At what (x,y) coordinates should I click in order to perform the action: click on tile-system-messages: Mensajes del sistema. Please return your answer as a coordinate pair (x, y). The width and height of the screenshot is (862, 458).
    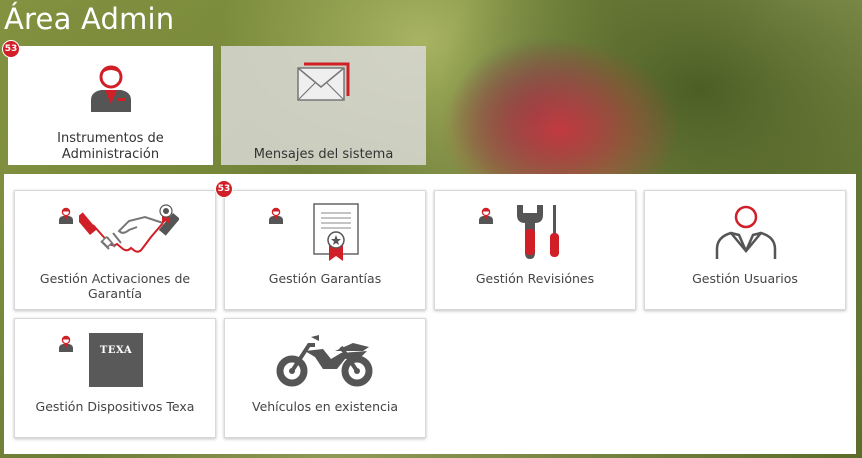
    Looking at the image, I should click on (323, 105).